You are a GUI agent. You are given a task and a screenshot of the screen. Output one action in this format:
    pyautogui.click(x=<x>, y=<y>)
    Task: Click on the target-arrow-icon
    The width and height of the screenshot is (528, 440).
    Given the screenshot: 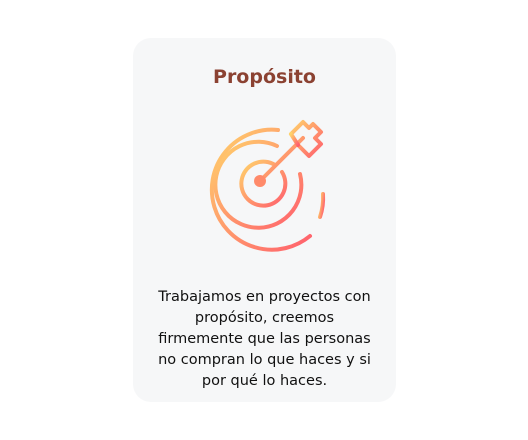 What is the action you would take?
    pyautogui.click(x=260, y=185)
    